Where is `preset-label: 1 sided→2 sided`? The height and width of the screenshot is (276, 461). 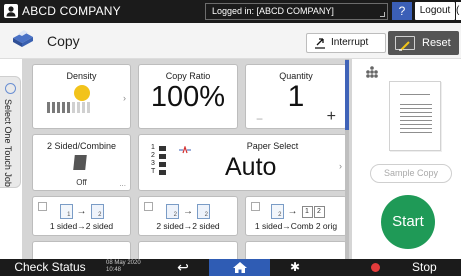 preset-label: 1 sided→2 sided is located at coordinates (81, 226).